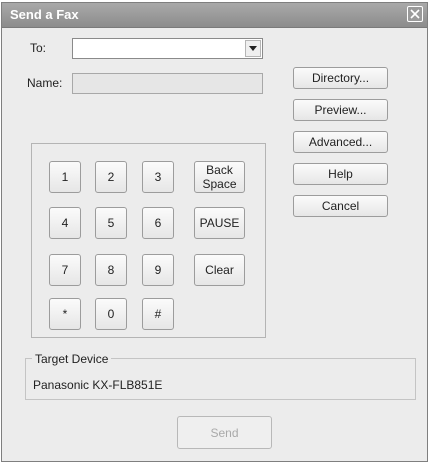  I want to click on pause-button: PAUSE, so click(219, 223).